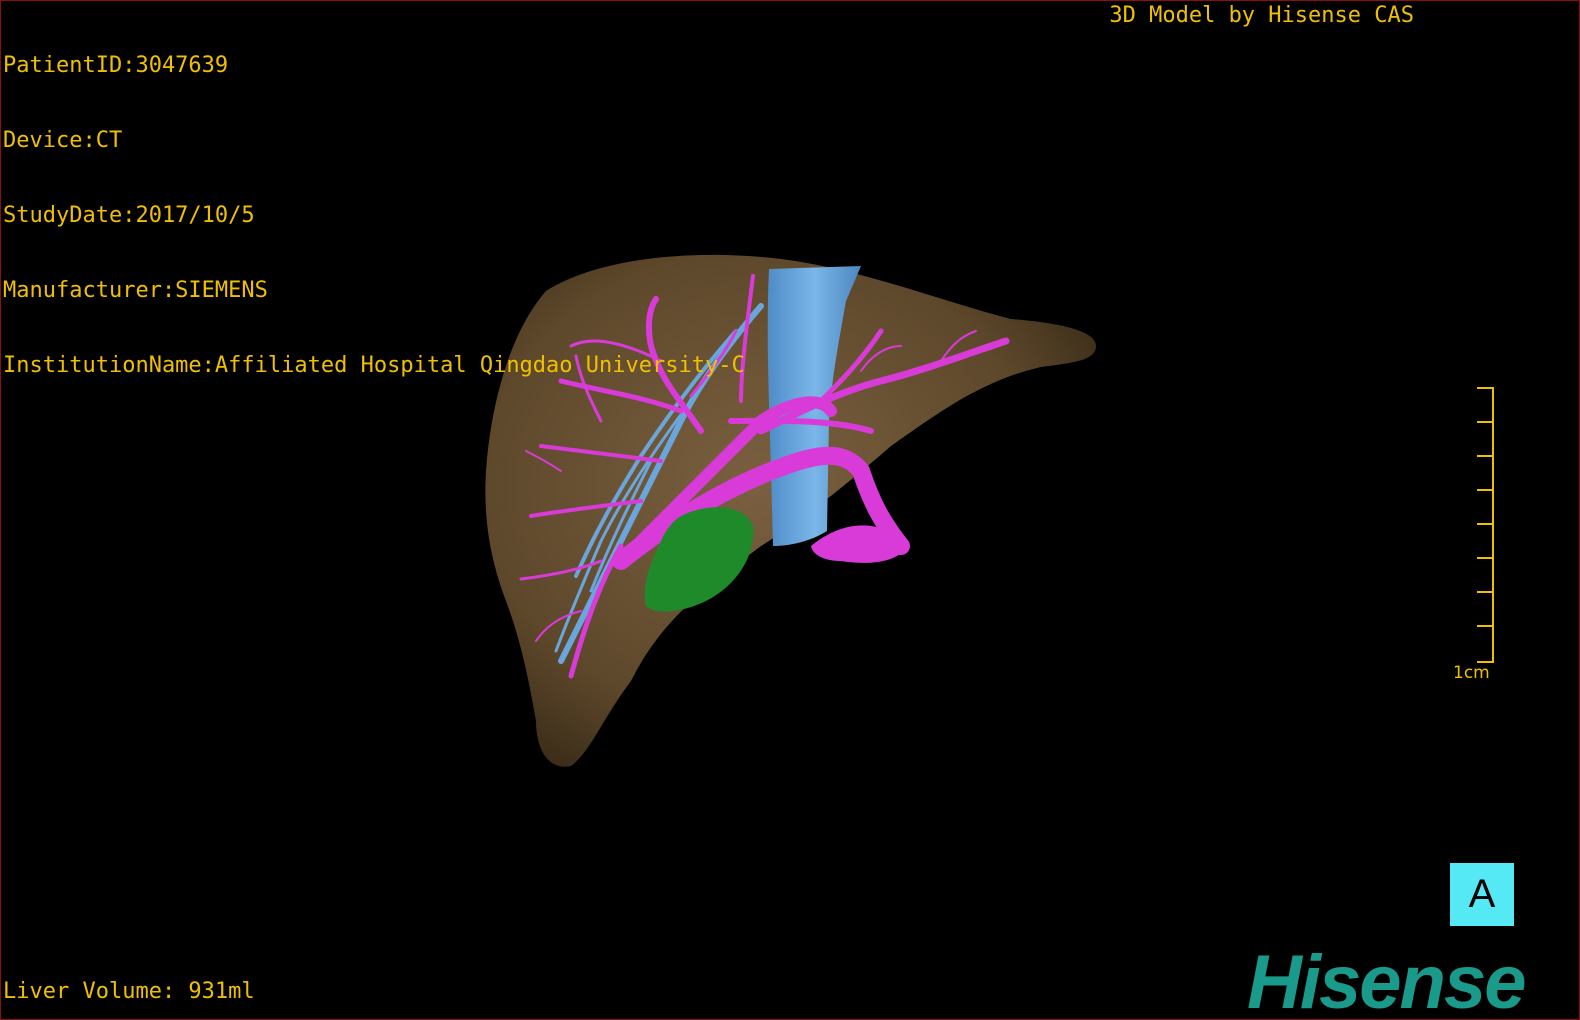 Image resolution: width=1580 pixels, height=1020 pixels. I want to click on scale-bar, so click(1485, 525).